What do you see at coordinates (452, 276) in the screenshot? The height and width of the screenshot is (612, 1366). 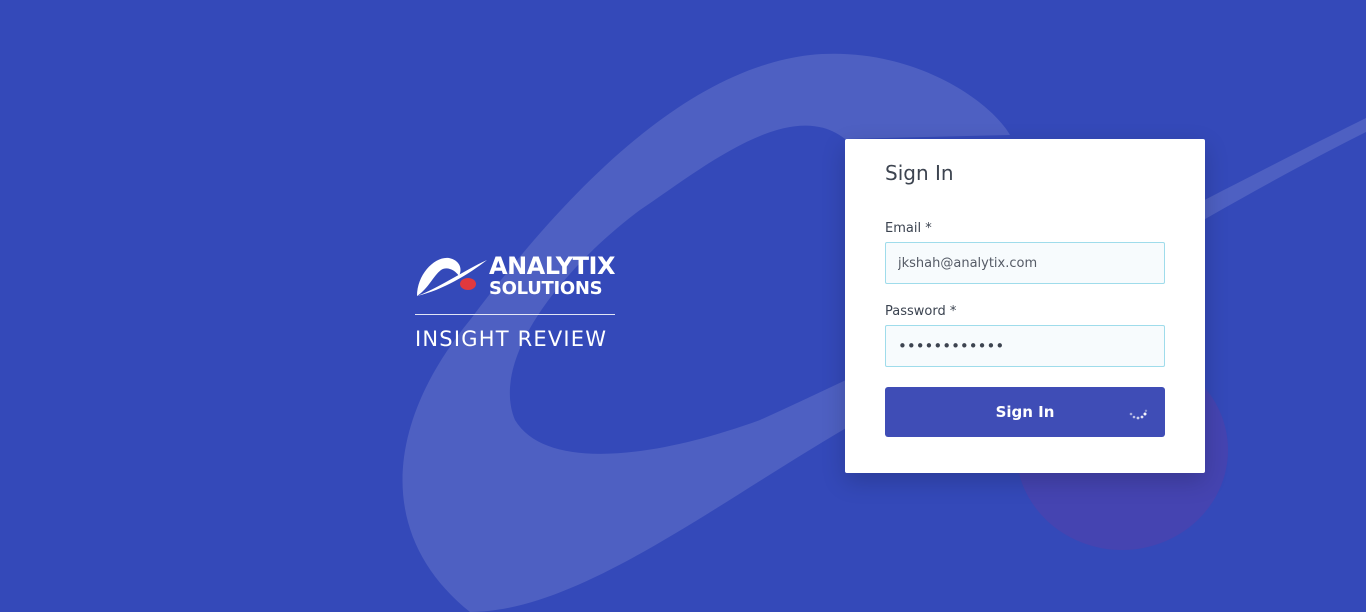 I see `analytix-logo-icon` at bounding box center [452, 276].